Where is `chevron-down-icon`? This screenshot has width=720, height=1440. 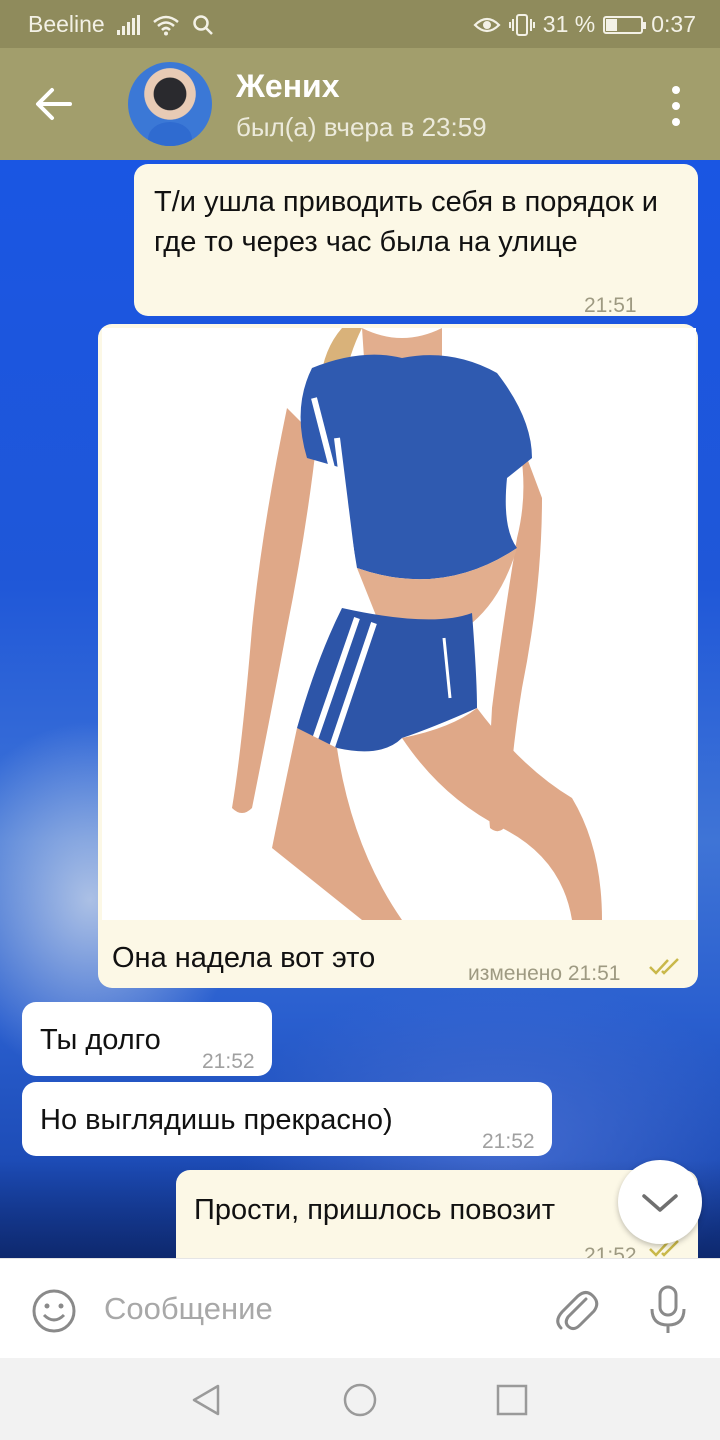
chevron-down-icon is located at coordinates (660, 1203).